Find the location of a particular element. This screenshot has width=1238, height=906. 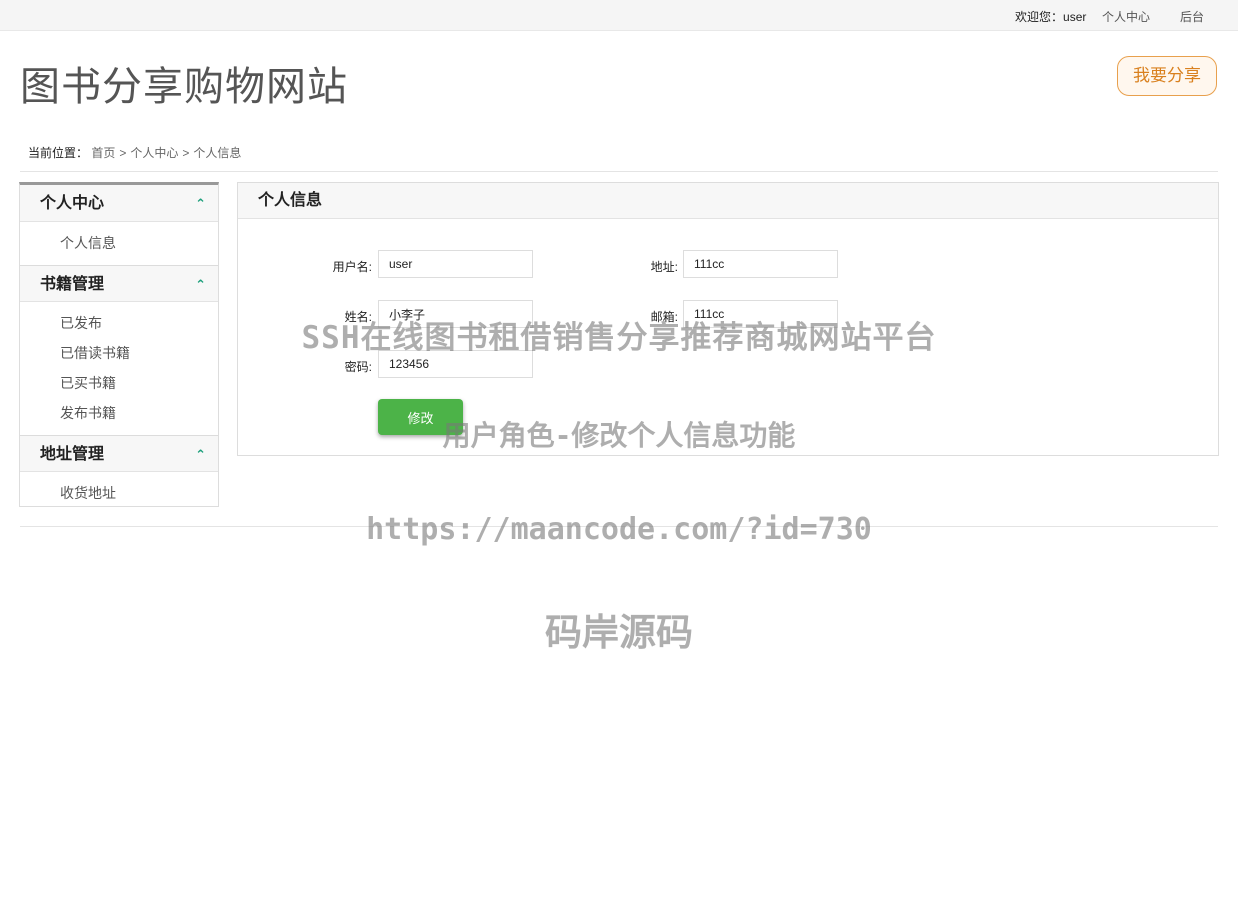

sidebar-item-bought-books: 已买书籍 is located at coordinates (119, 383).